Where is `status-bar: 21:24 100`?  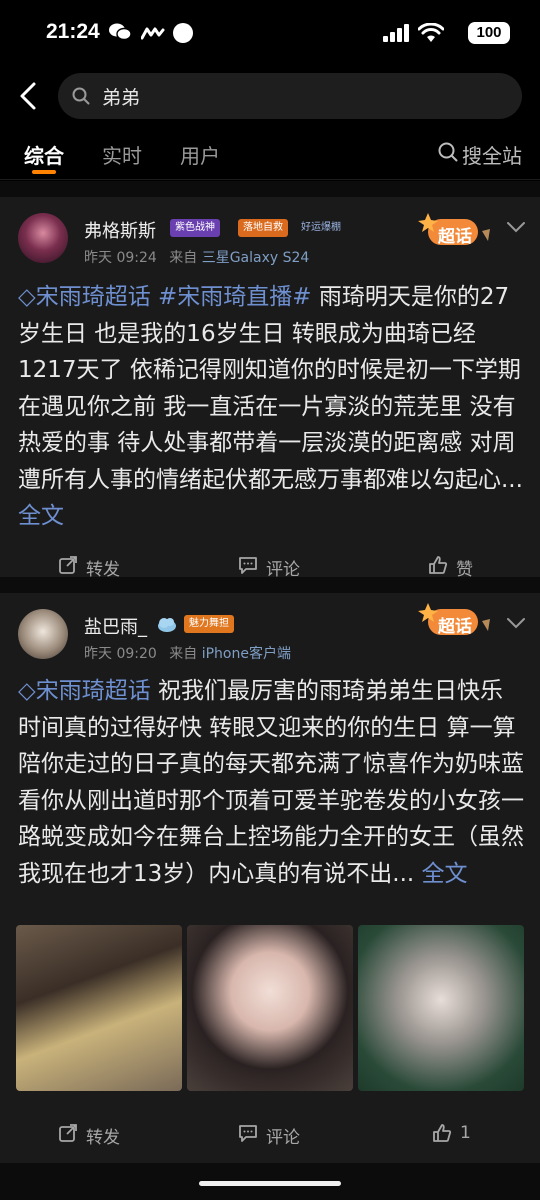
status-bar: 21:24 100 is located at coordinates (270, 33).